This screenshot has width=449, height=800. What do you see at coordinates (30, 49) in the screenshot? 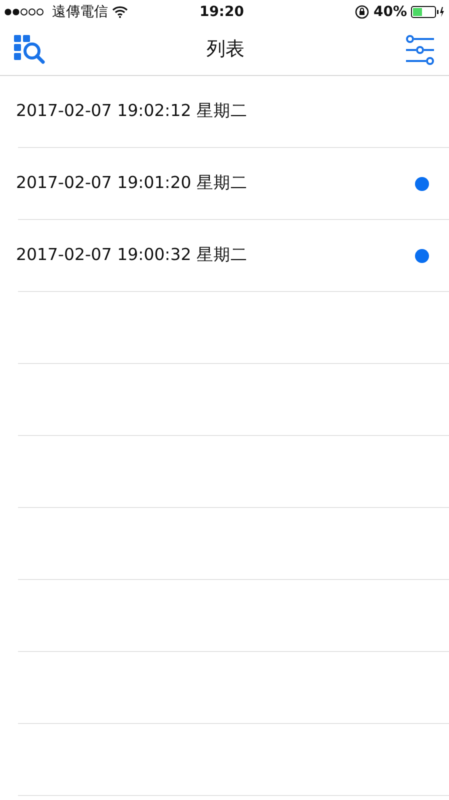
I see `qr-search-icon` at bounding box center [30, 49].